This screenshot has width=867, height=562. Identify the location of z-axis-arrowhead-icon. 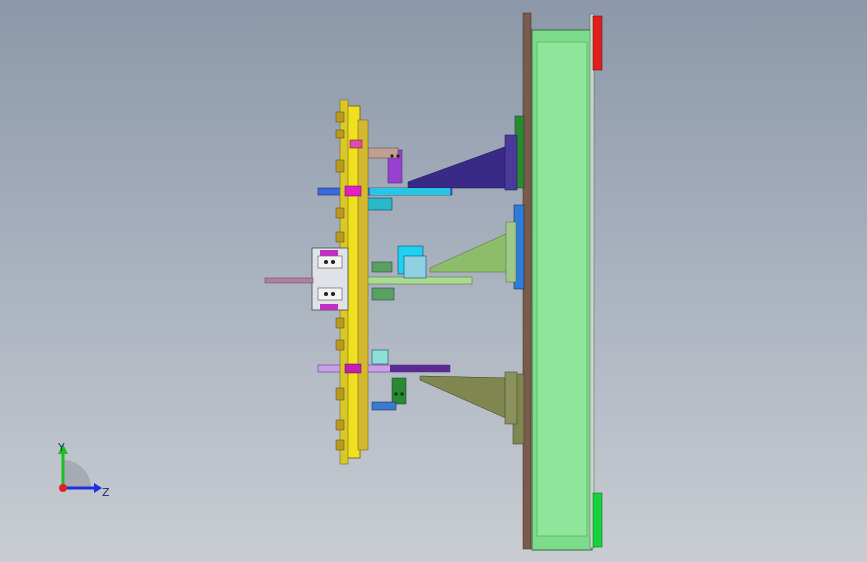
(98, 488).